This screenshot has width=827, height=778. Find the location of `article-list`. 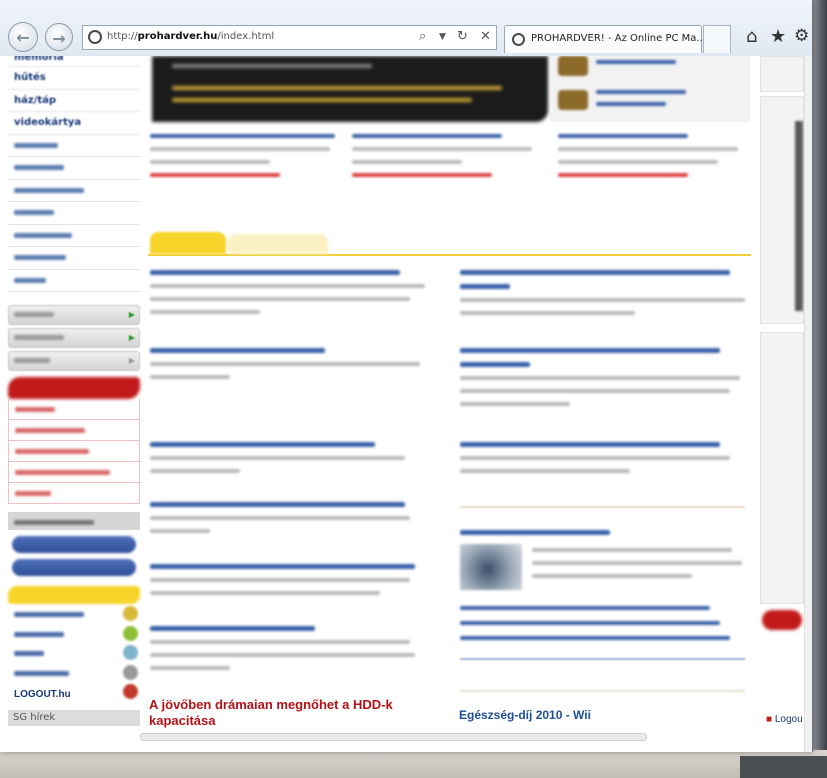

article-list is located at coordinates (602, 628).